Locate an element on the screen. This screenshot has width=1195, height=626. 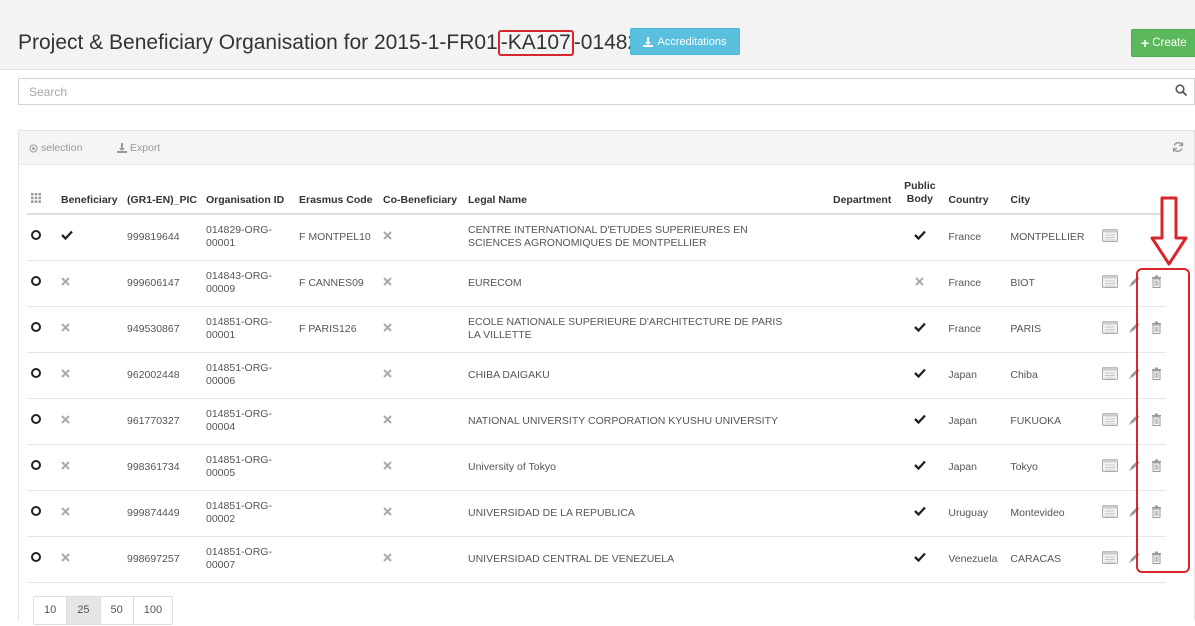
header-org-id: Organisation ID is located at coordinates (248, 193).